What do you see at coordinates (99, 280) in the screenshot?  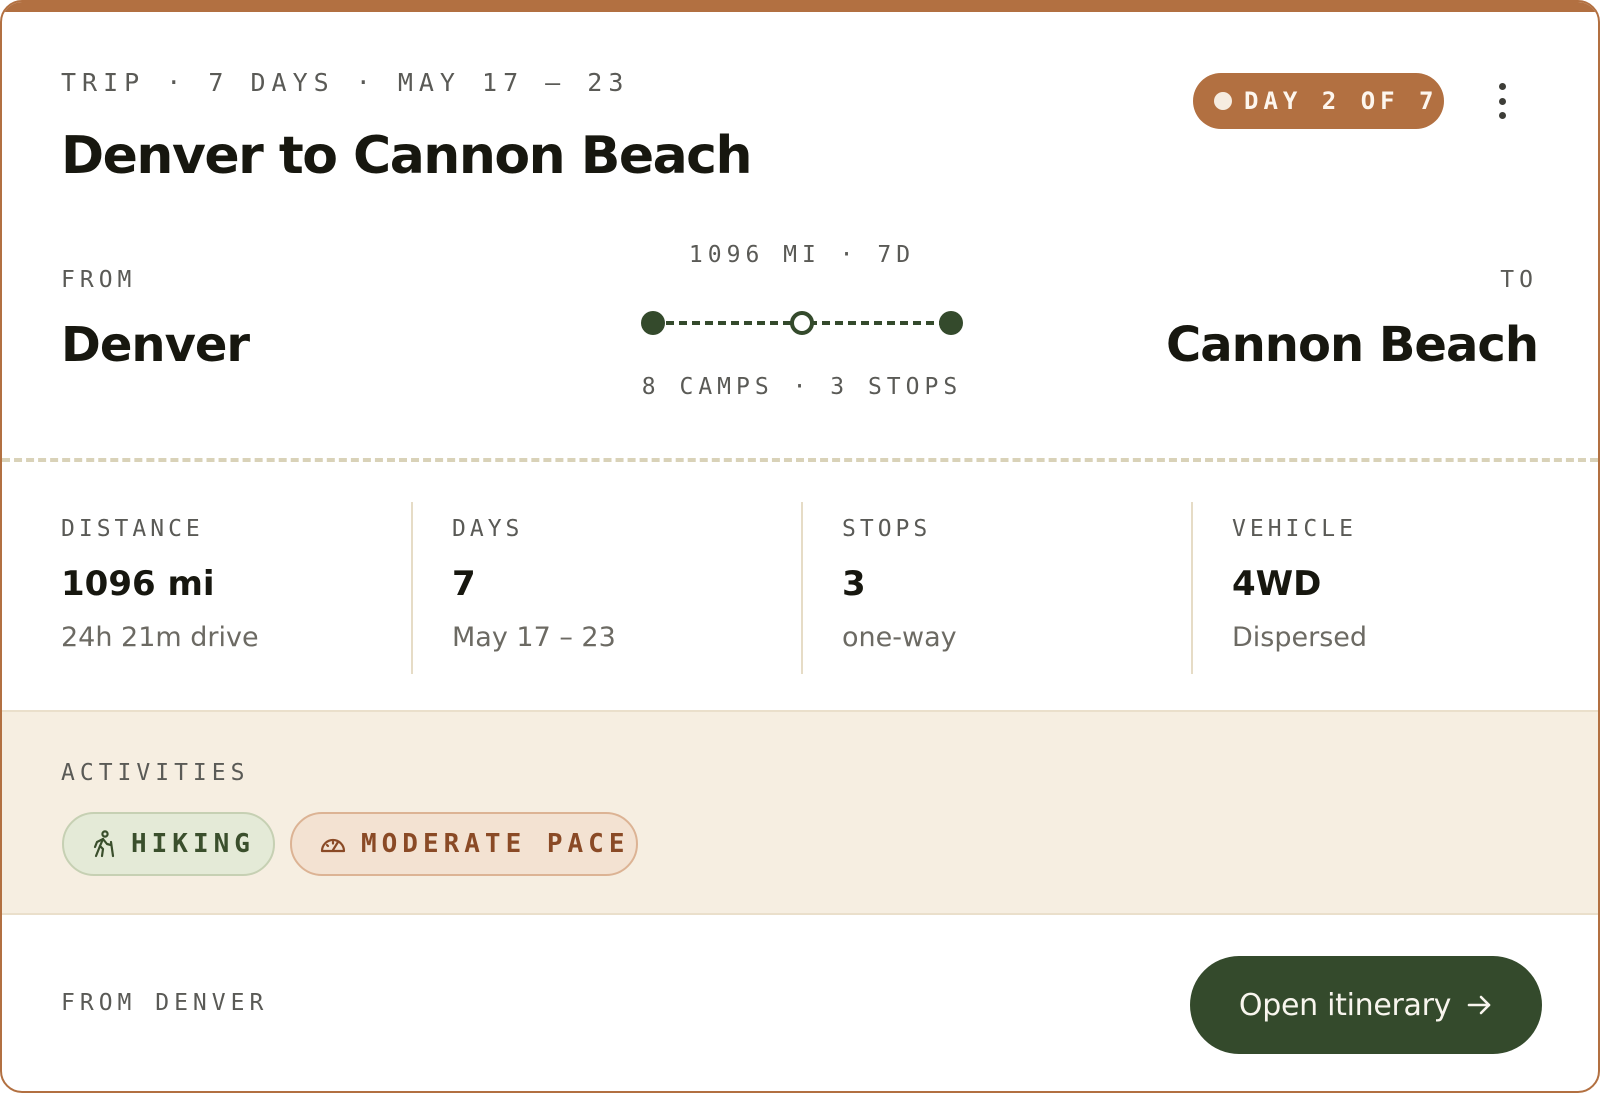 I see `from-label: FROM` at bounding box center [99, 280].